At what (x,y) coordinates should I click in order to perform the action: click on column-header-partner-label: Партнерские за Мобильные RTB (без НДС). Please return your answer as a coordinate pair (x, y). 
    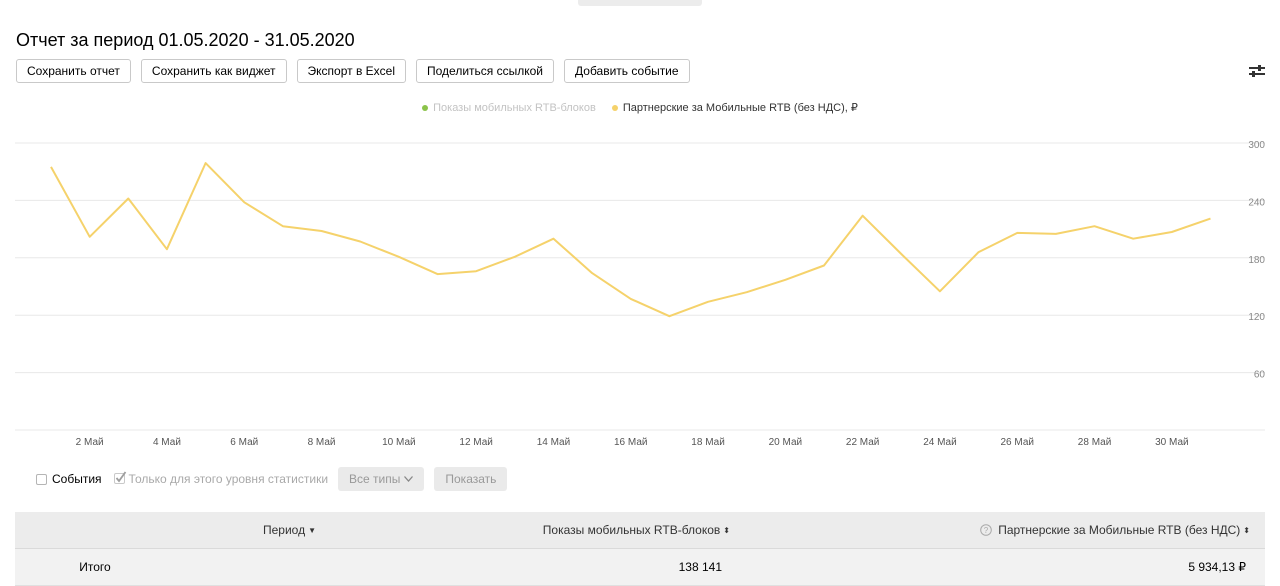
    Looking at the image, I should click on (1119, 530).